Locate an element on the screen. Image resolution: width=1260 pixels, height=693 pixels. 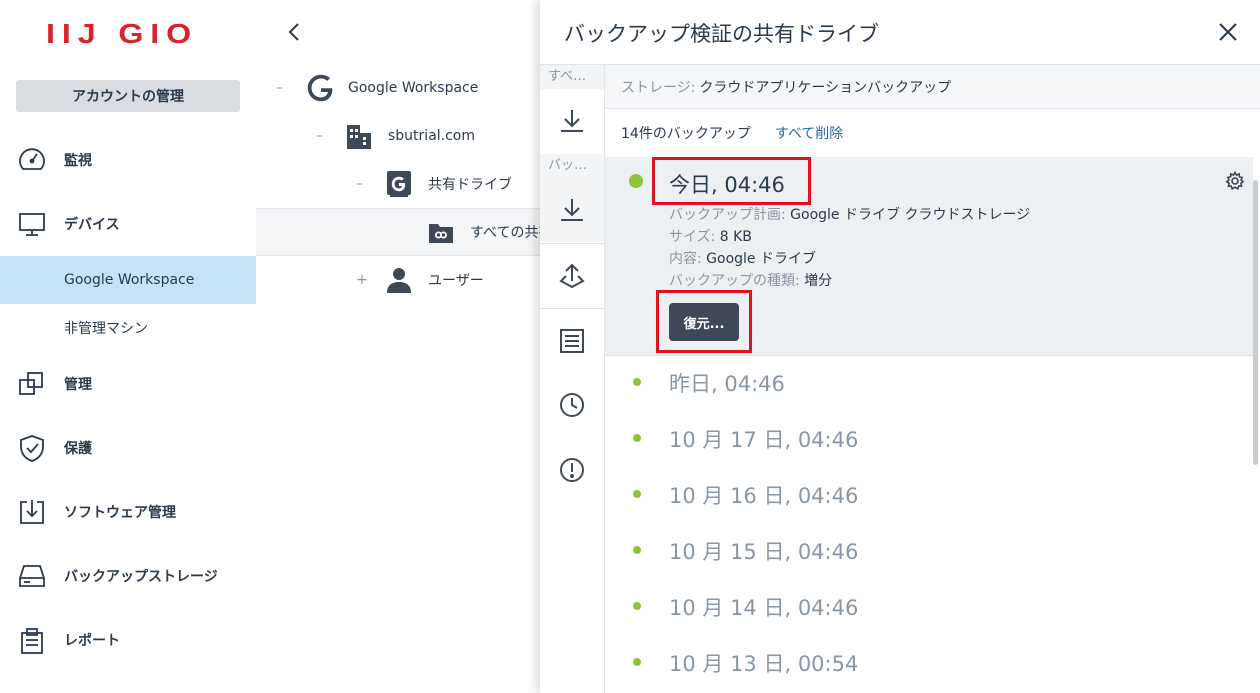
storage-value: クラウドアプリケーションバックアップ is located at coordinates (825, 87).